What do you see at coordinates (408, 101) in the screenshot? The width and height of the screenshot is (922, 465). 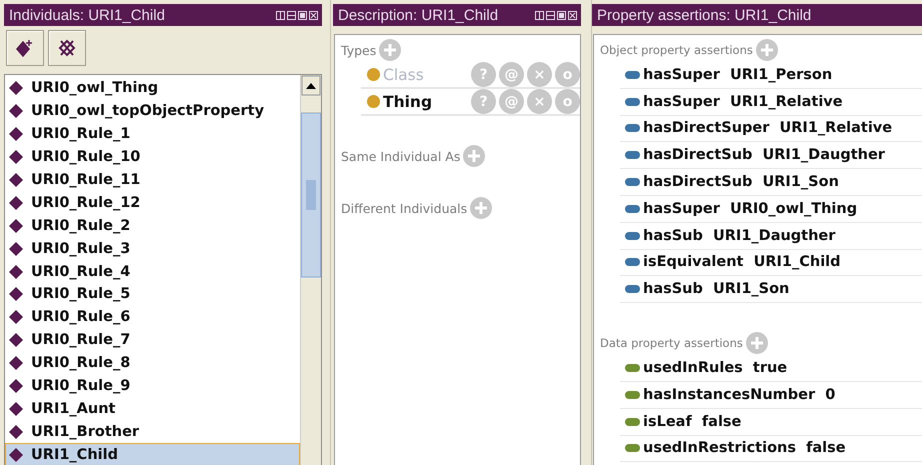 I see `type-label: Thing` at bounding box center [408, 101].